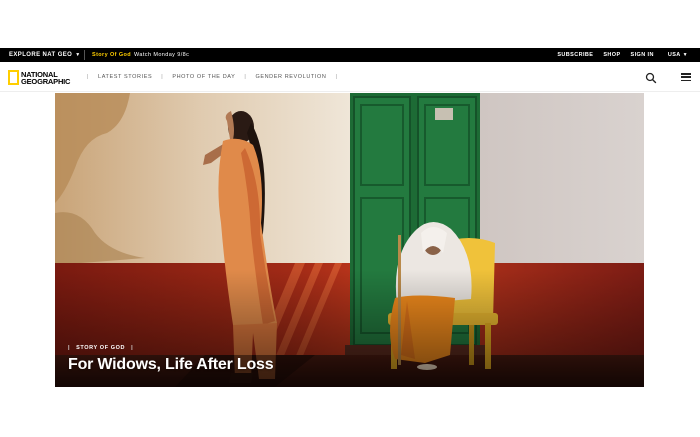 The width and height of the screenshot is (700, 437). I want to click on subscribe-link: SUBSCRIBE, so click(575, 55).